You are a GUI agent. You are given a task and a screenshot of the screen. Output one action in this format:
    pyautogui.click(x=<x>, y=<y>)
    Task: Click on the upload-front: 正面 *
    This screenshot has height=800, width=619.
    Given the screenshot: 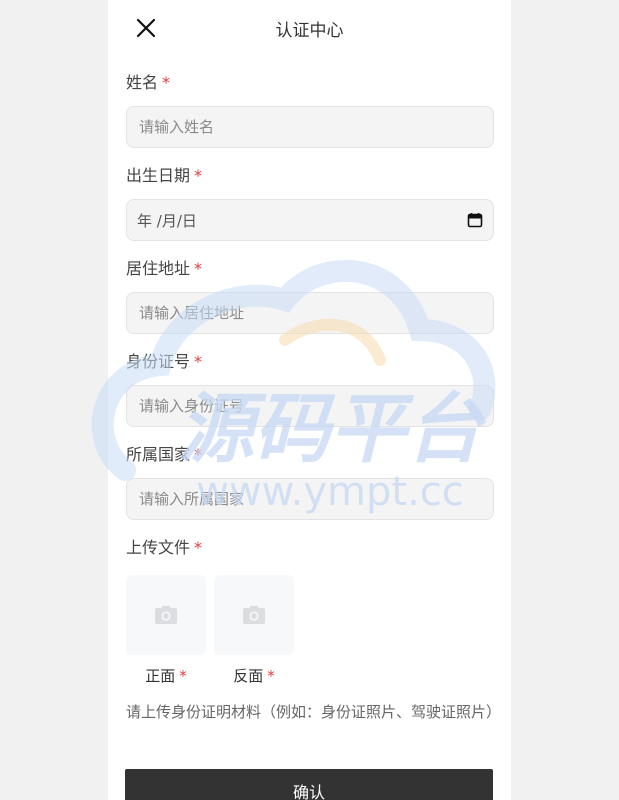 What is the action you would take?
    pyautogui.click(x=166, y=630)
    